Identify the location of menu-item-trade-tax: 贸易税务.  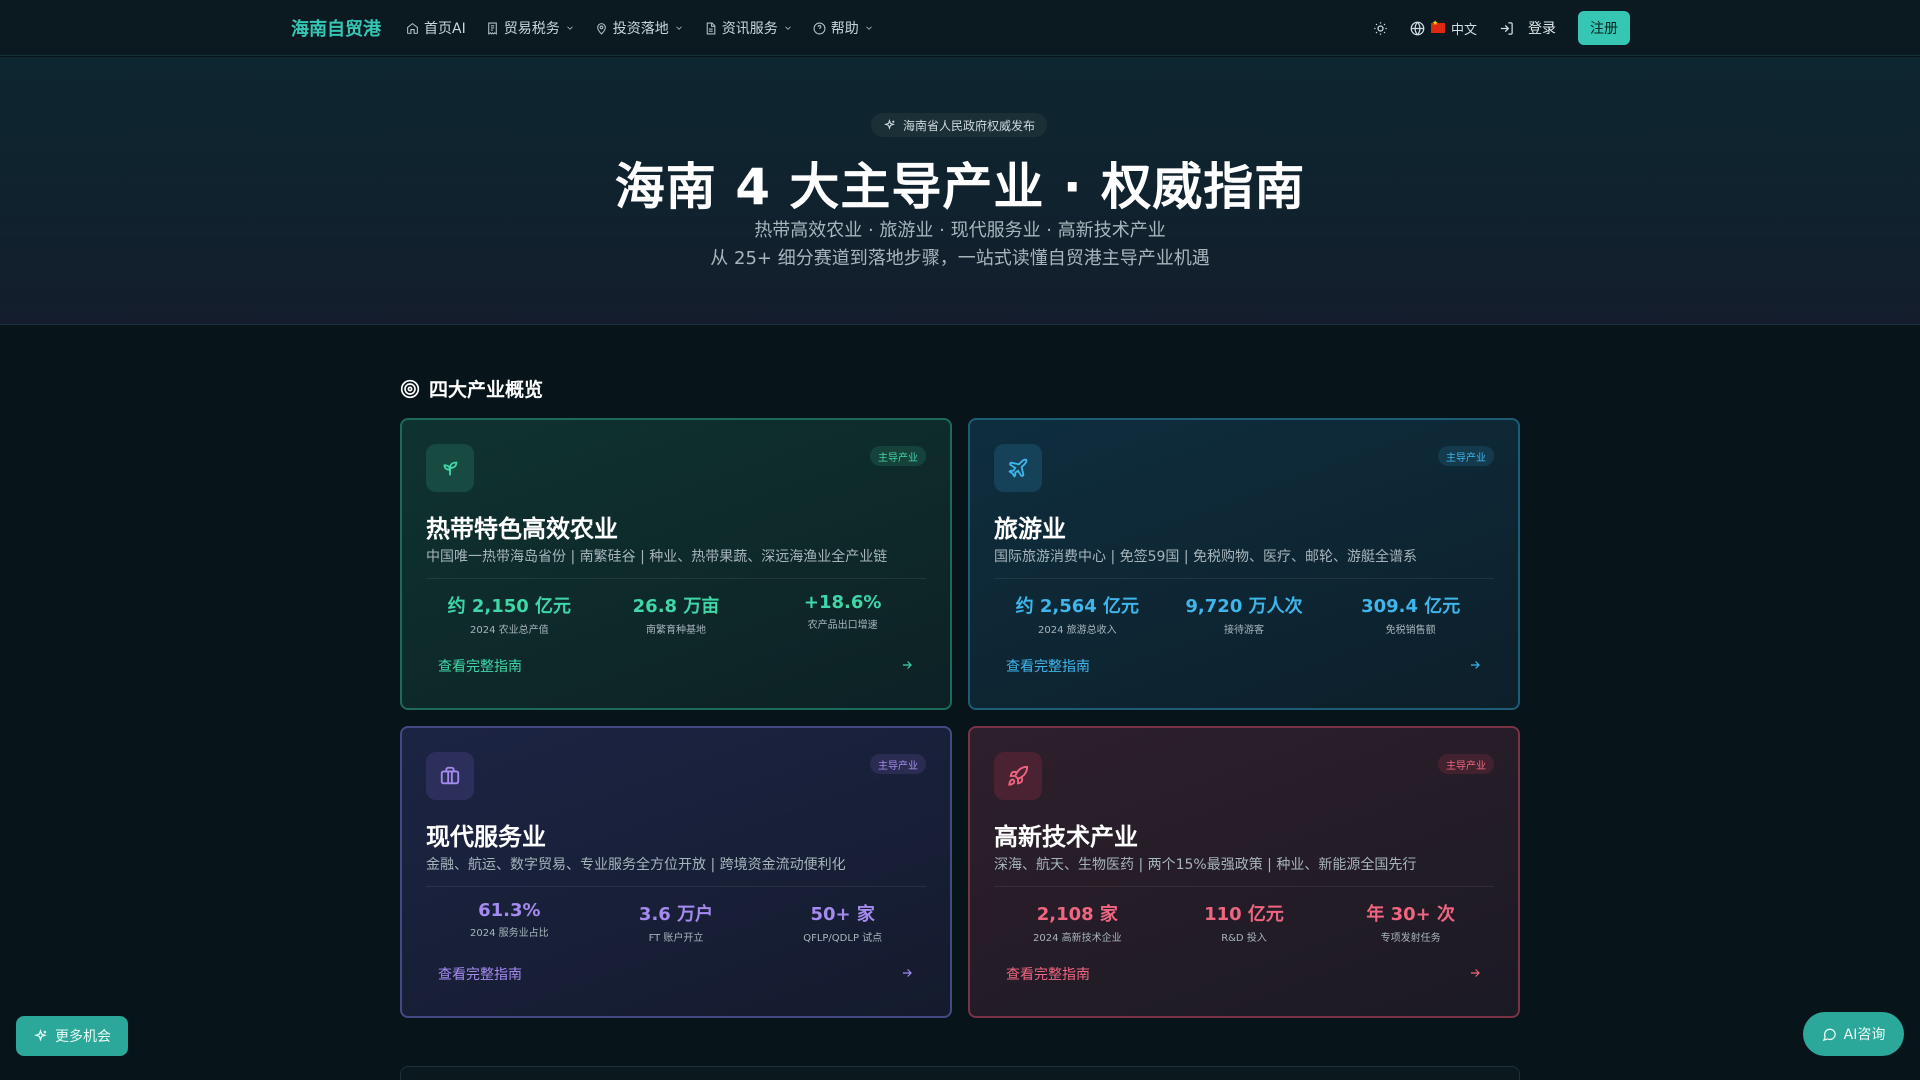
(530, 28).